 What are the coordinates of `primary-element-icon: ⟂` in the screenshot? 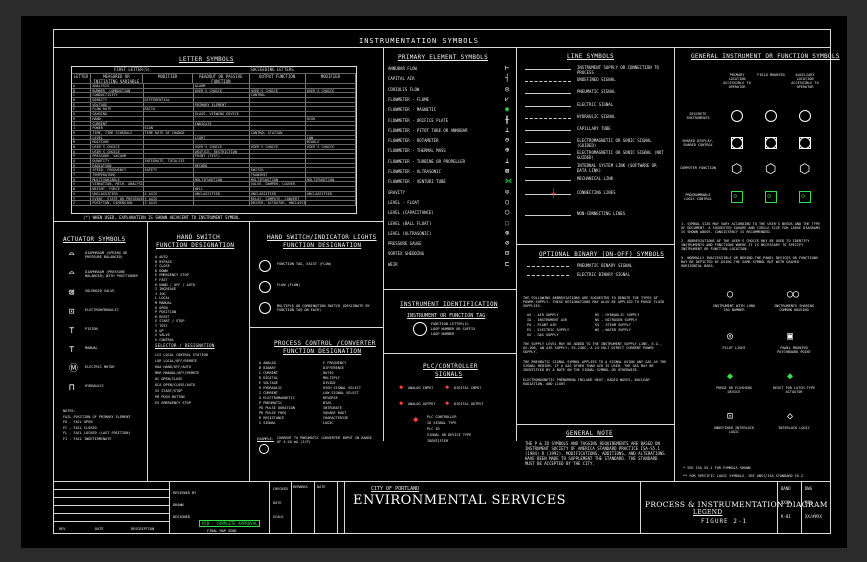 It's located at (507, 160).